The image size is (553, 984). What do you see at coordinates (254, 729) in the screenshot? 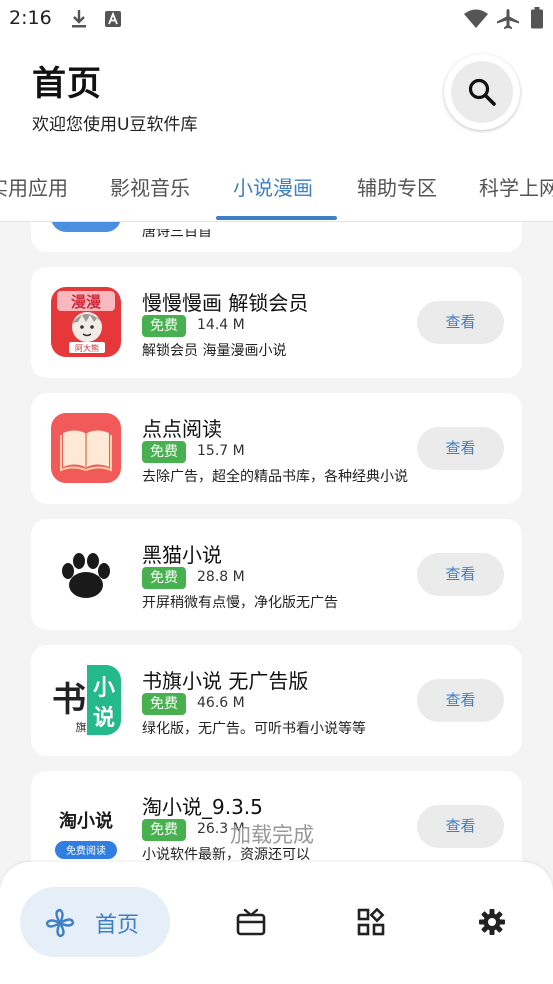
I see `app-desc: 绿化版，无广告。可听书看小说等等` at bounding box center [254, 729].